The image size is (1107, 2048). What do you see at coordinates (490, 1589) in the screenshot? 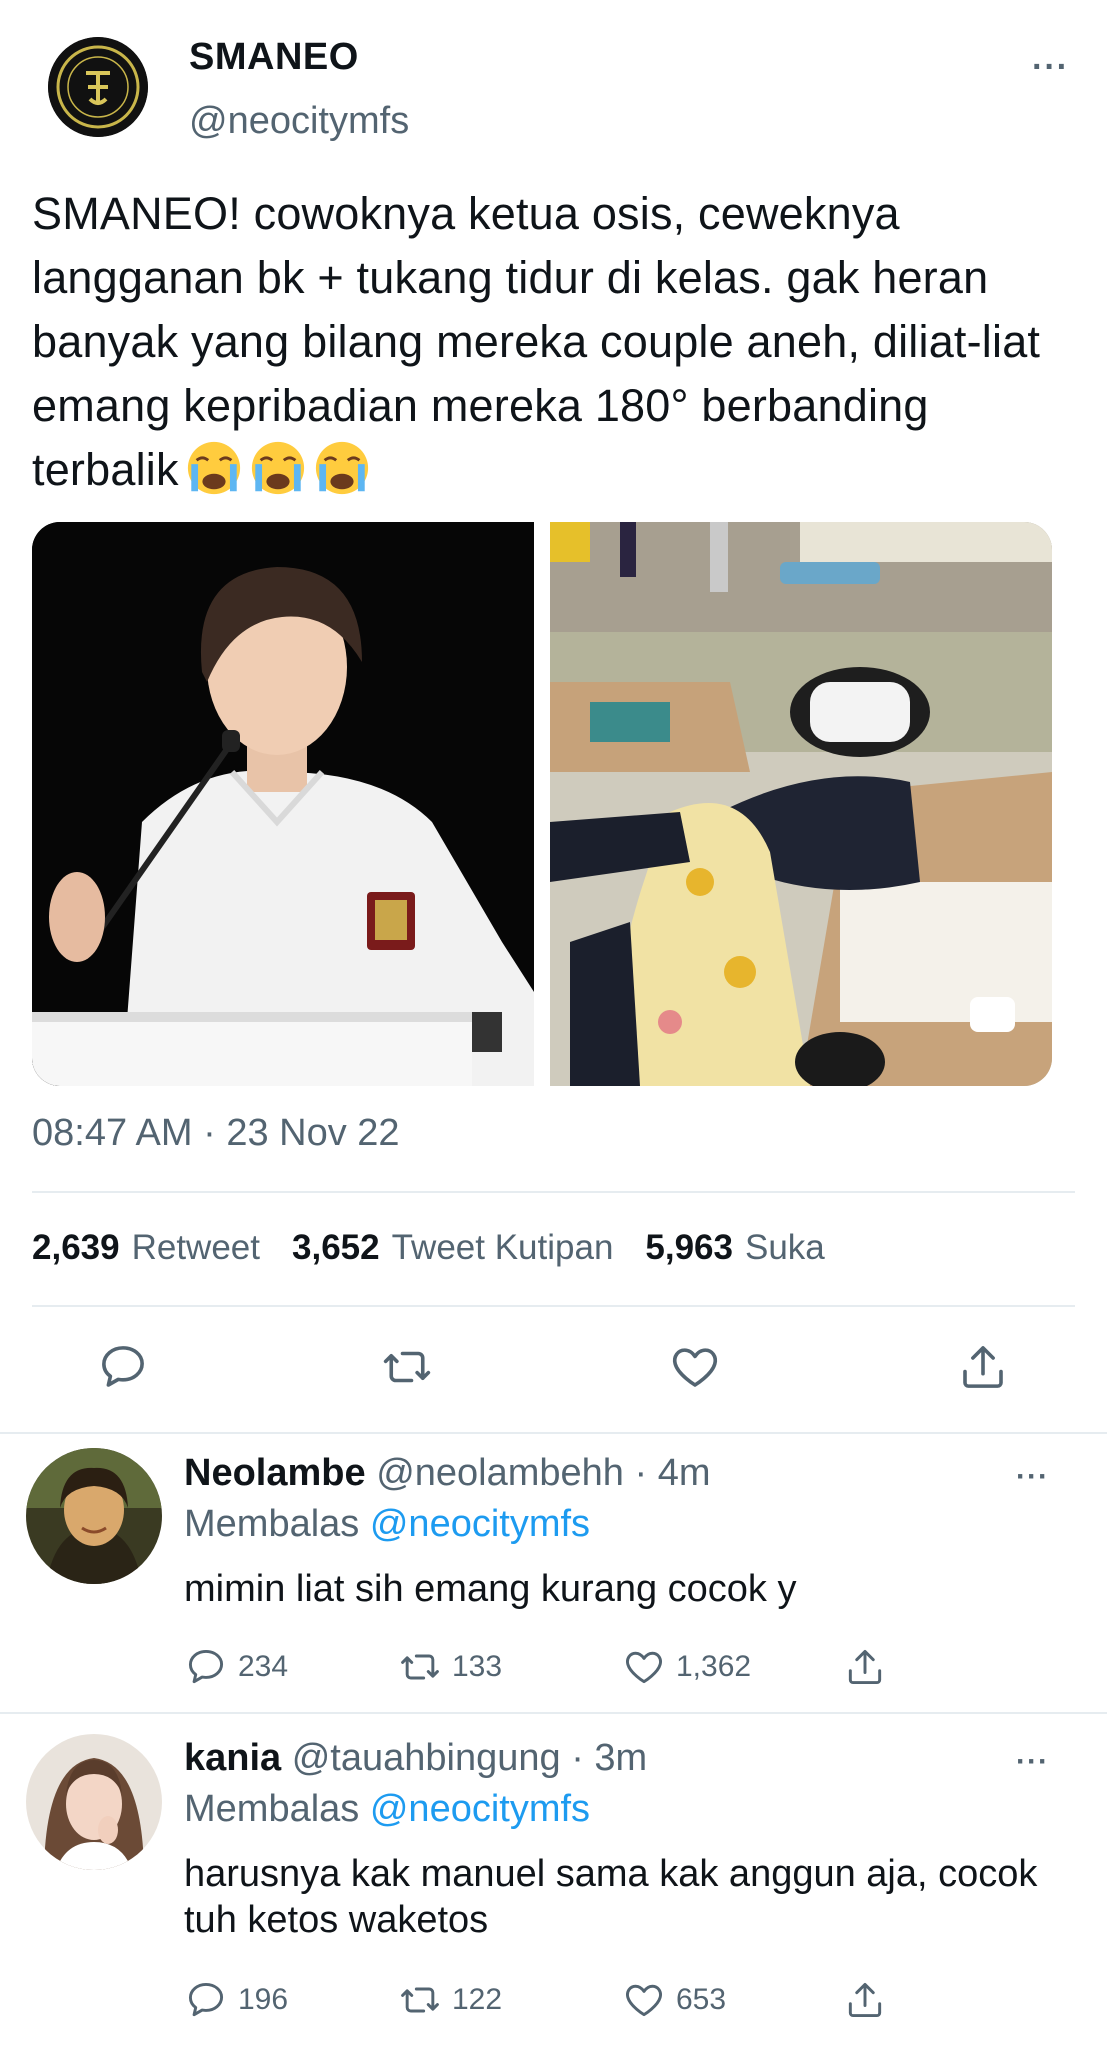
I see `reply-text: mimin liat sih emang kurang cocok y` at bounding box center [490, 1589].